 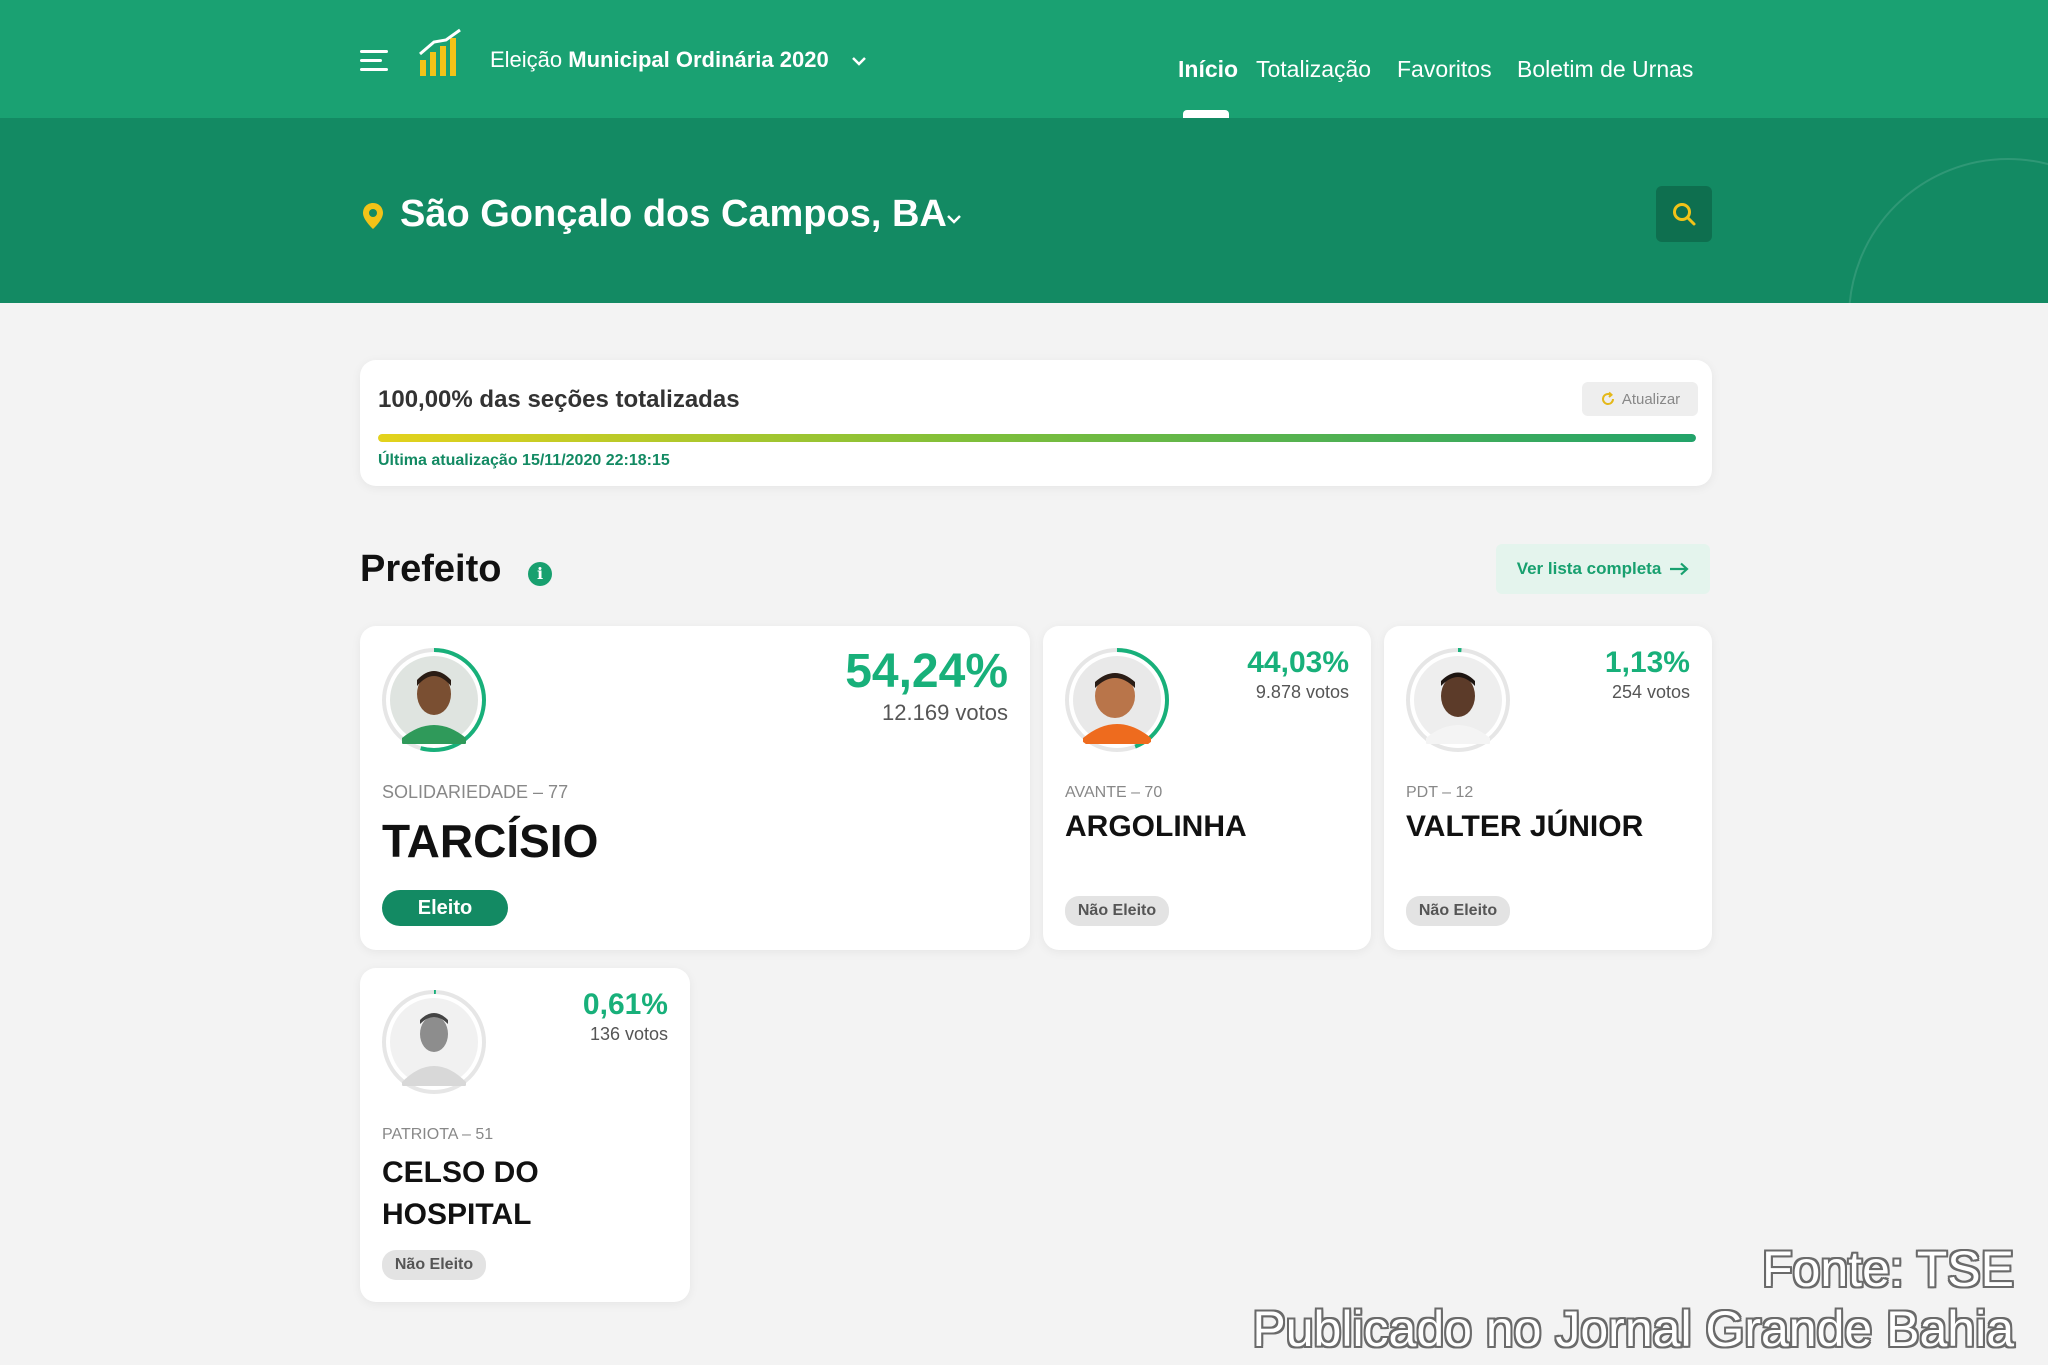 I want to click on active-tab-indicator, so click(x=1206, y=114).